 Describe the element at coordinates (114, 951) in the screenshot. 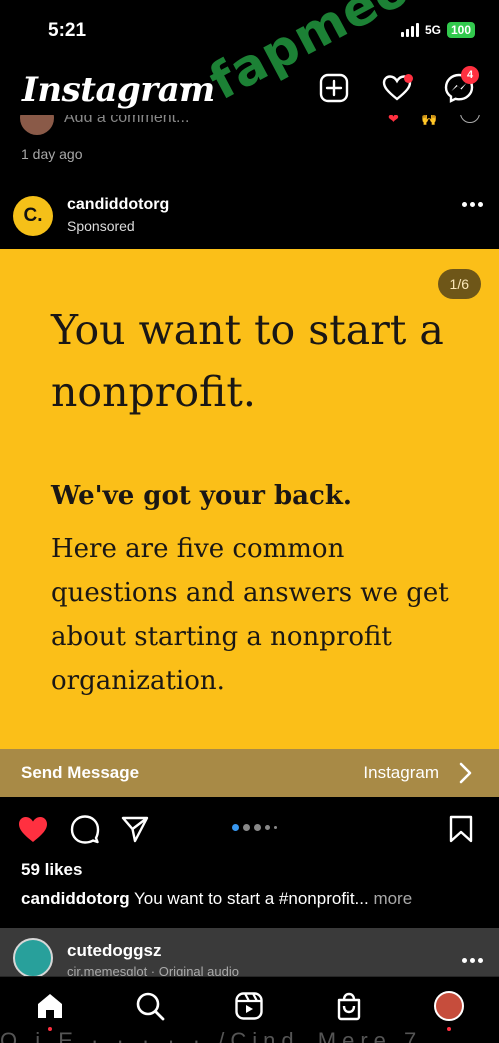

I see `post-username: cutedoggsz` at that location.